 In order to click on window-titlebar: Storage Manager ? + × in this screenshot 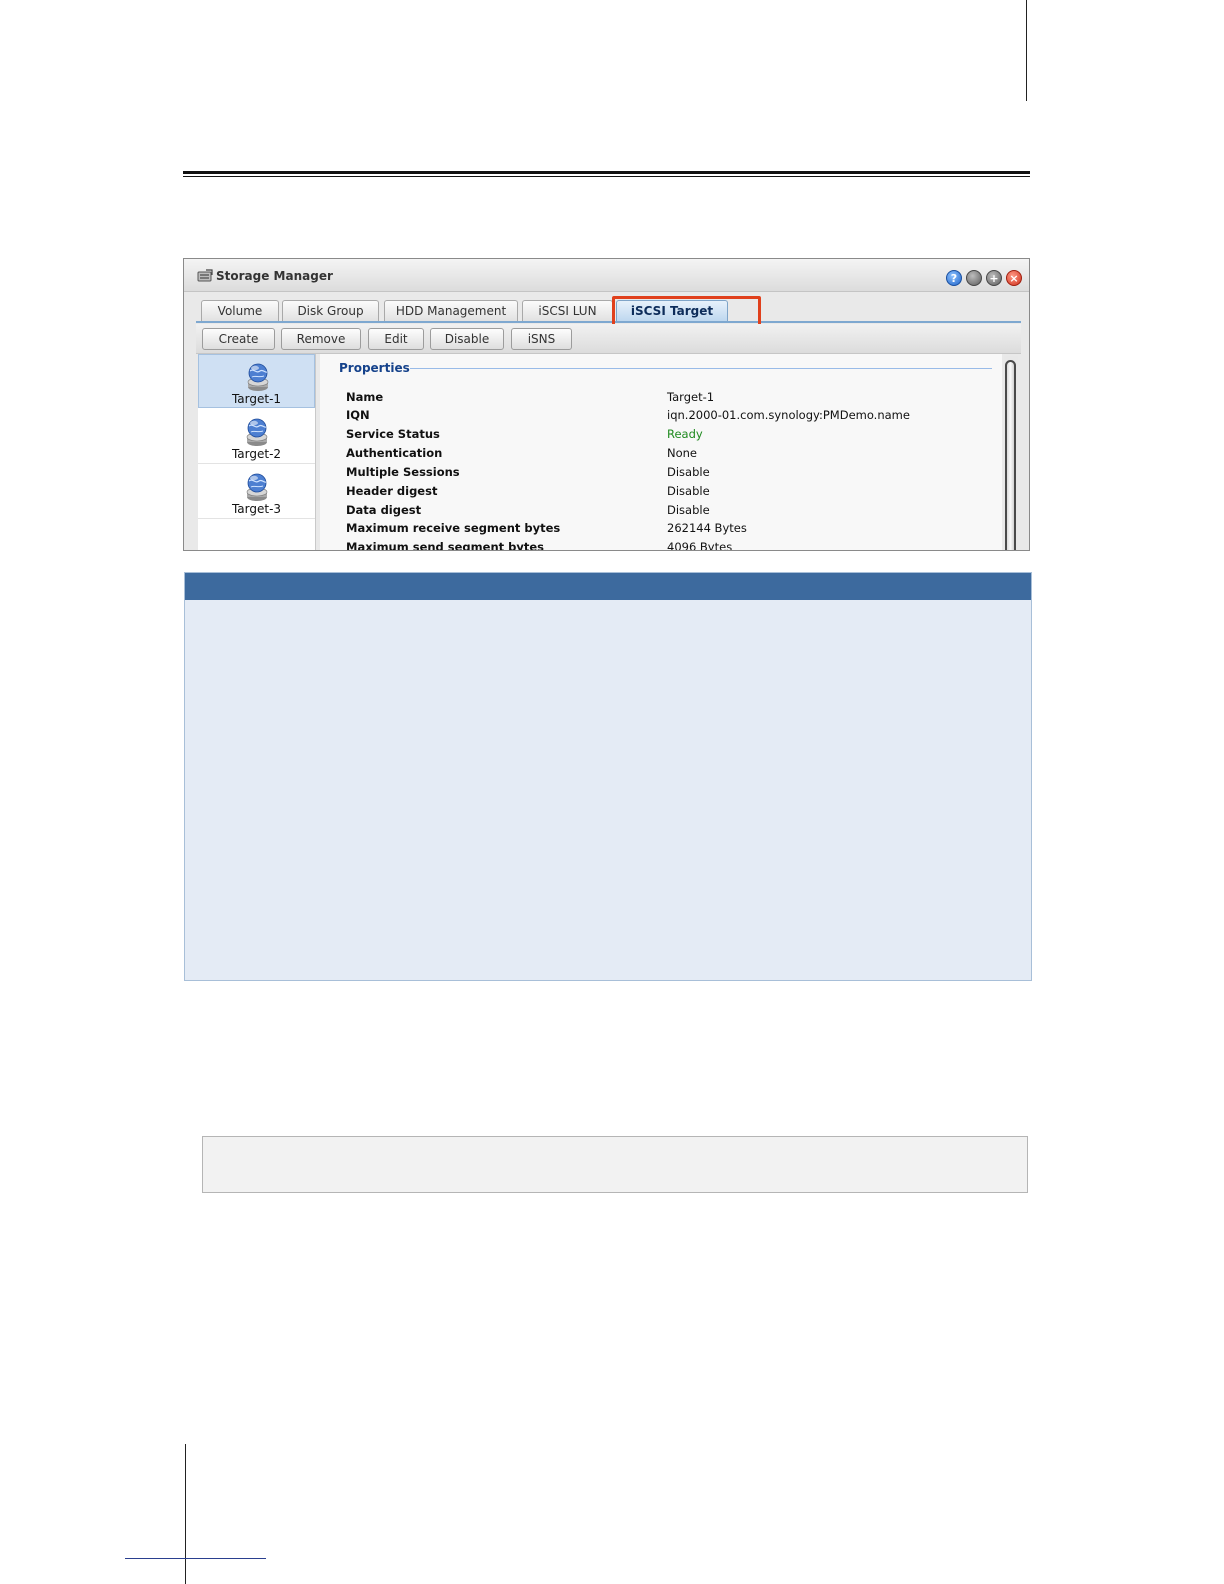, I will do `click(606, 275)`.